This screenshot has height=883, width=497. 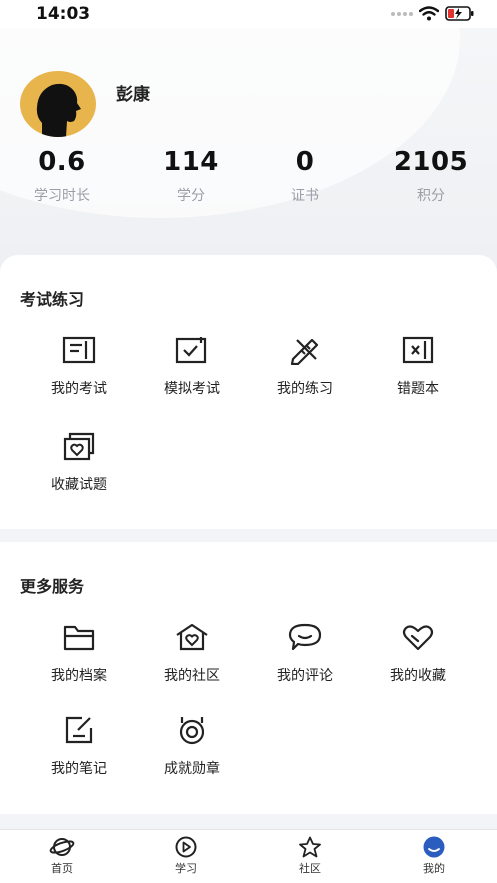 I want to click on wrong-book-button: 错题本, so click(x=418, y=366).